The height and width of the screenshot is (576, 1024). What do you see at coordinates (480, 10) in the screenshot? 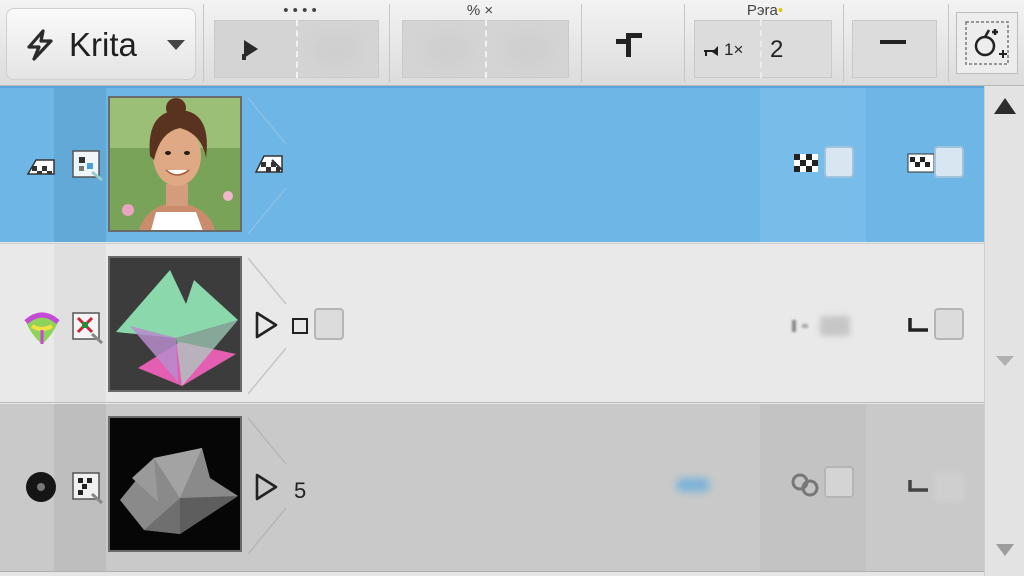
I see `group-caption-2: % ×` at bounding box center [480, 10].